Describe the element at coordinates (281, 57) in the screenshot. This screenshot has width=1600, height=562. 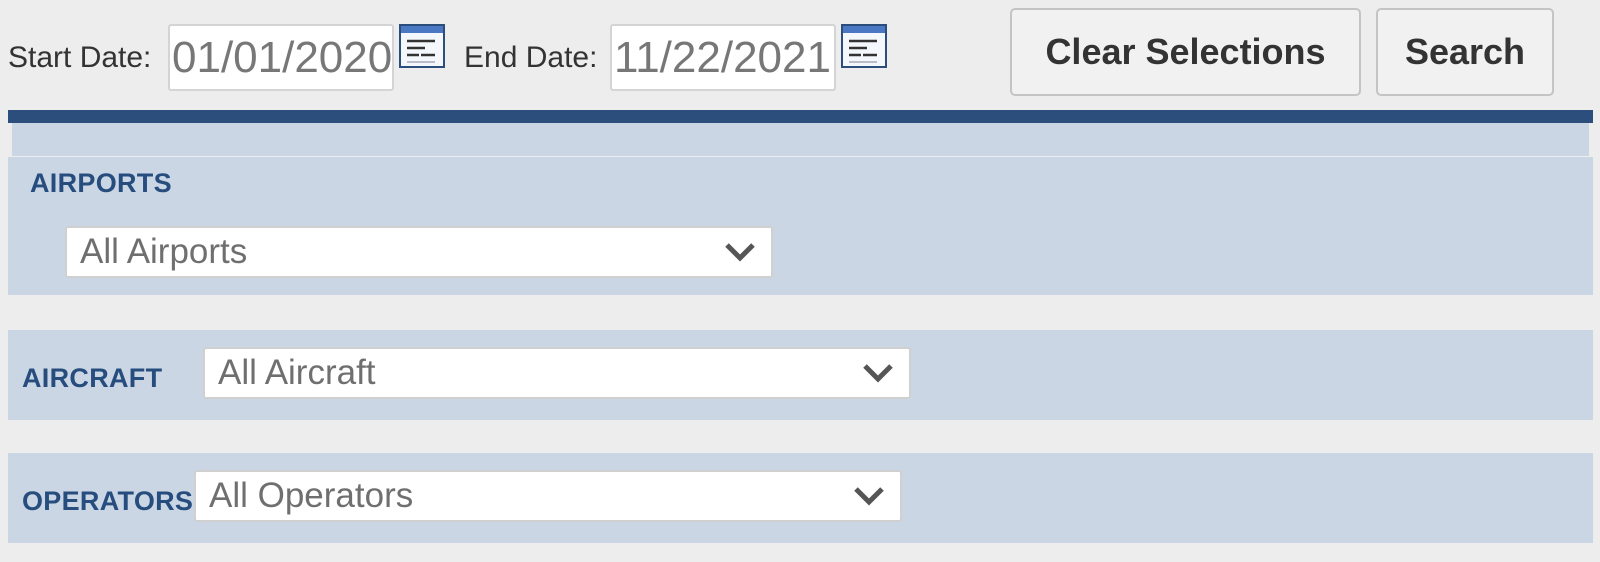
I see `start-date-input` at that location.